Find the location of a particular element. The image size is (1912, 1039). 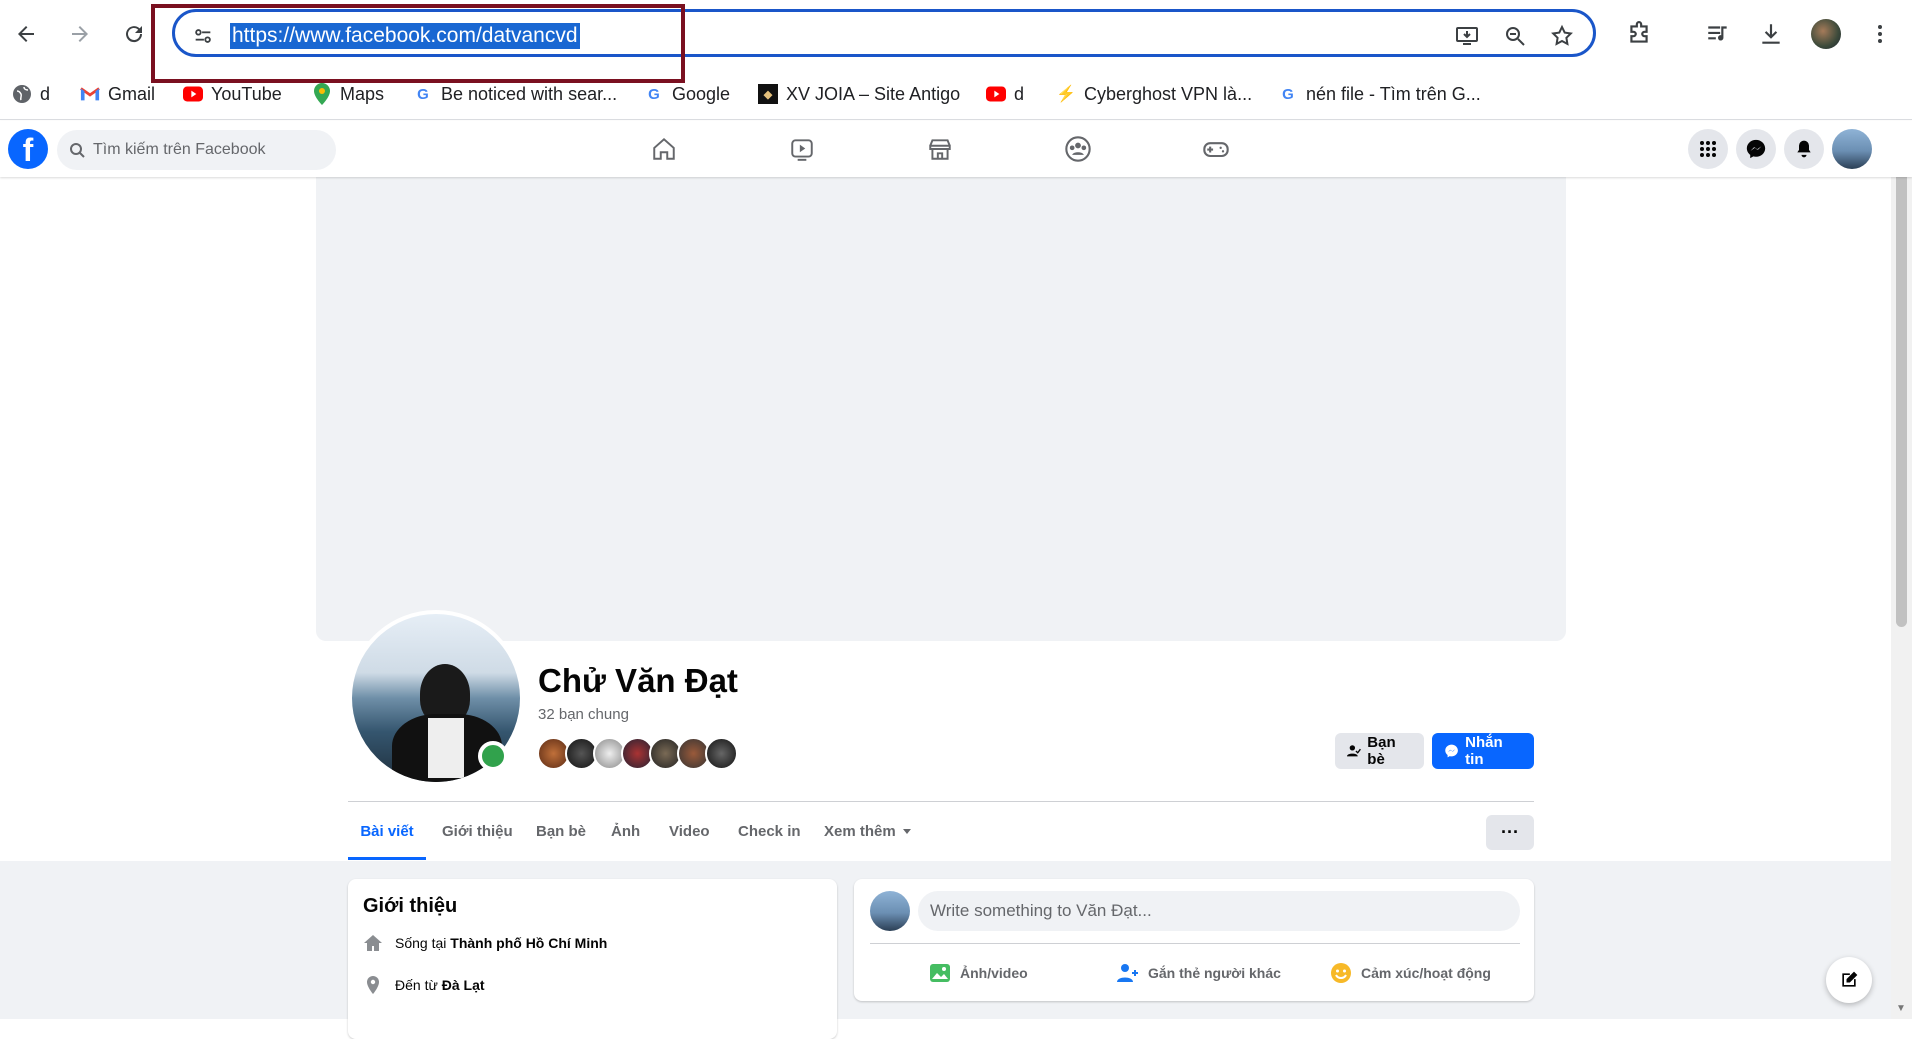

marketplace-icon is located at coordinates (940, 149).